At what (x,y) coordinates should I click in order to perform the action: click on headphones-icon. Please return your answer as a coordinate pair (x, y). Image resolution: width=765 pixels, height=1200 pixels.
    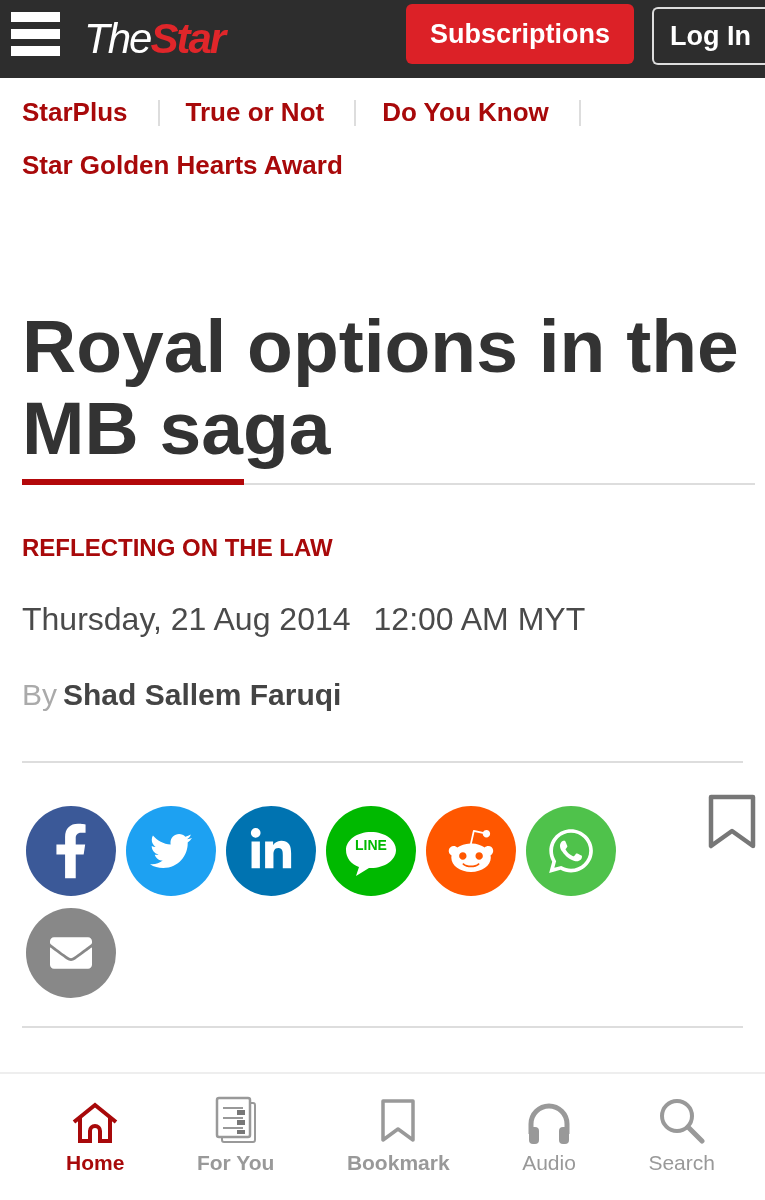
    Looking at the image, I should click on (549, 1123).